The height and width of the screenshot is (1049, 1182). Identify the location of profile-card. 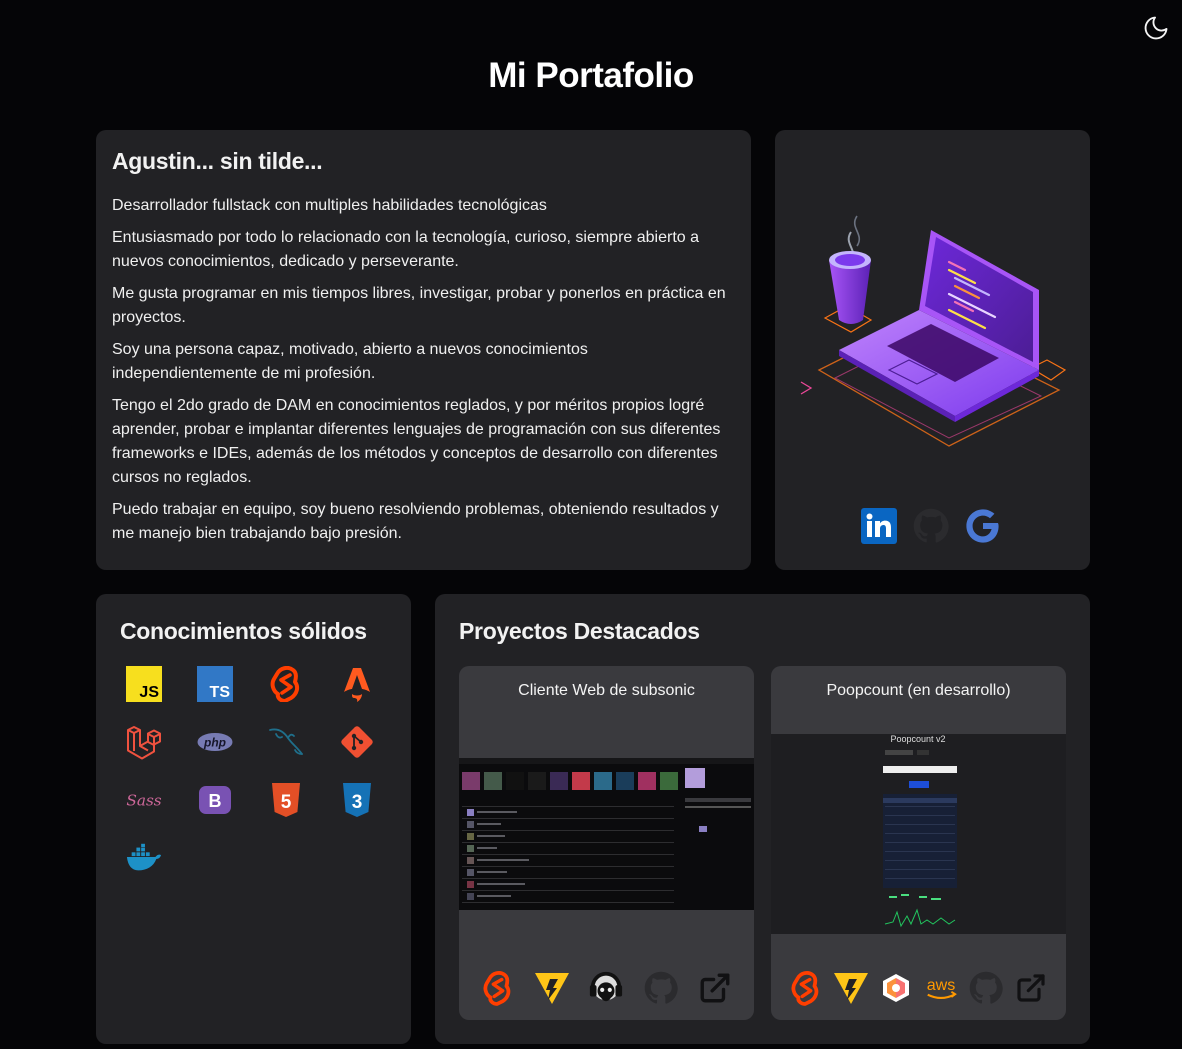
(932, 350).